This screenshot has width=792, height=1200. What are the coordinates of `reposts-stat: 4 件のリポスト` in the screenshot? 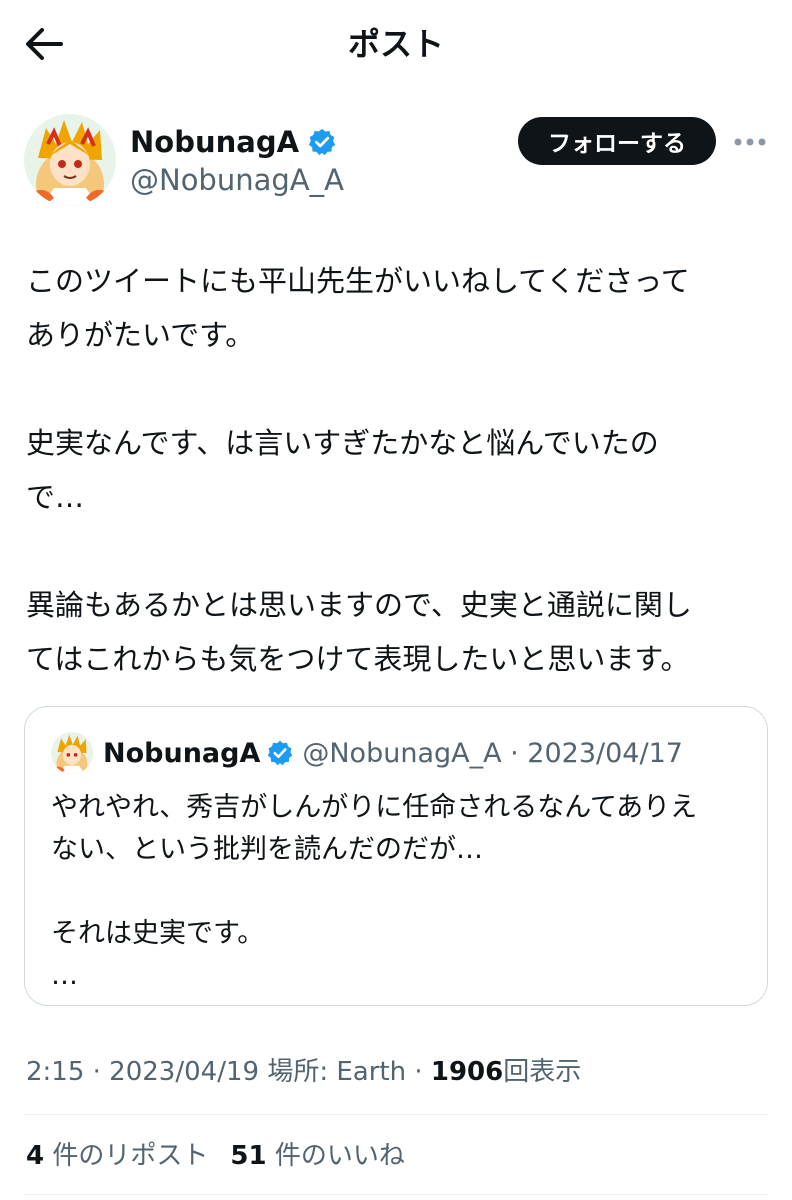 It's located at (117, 1156).